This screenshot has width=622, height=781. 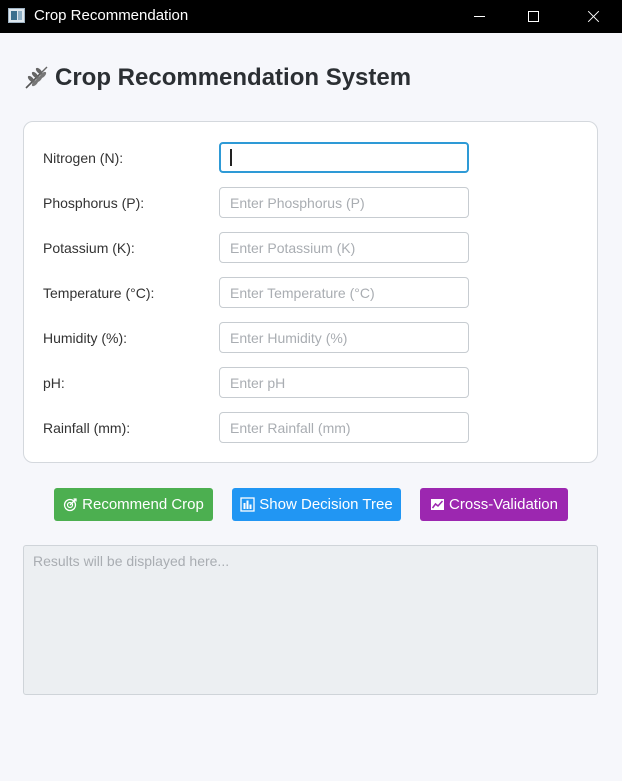 I want to click on cross-validation-label: Cross-Validation, so click(x=503, y=504).